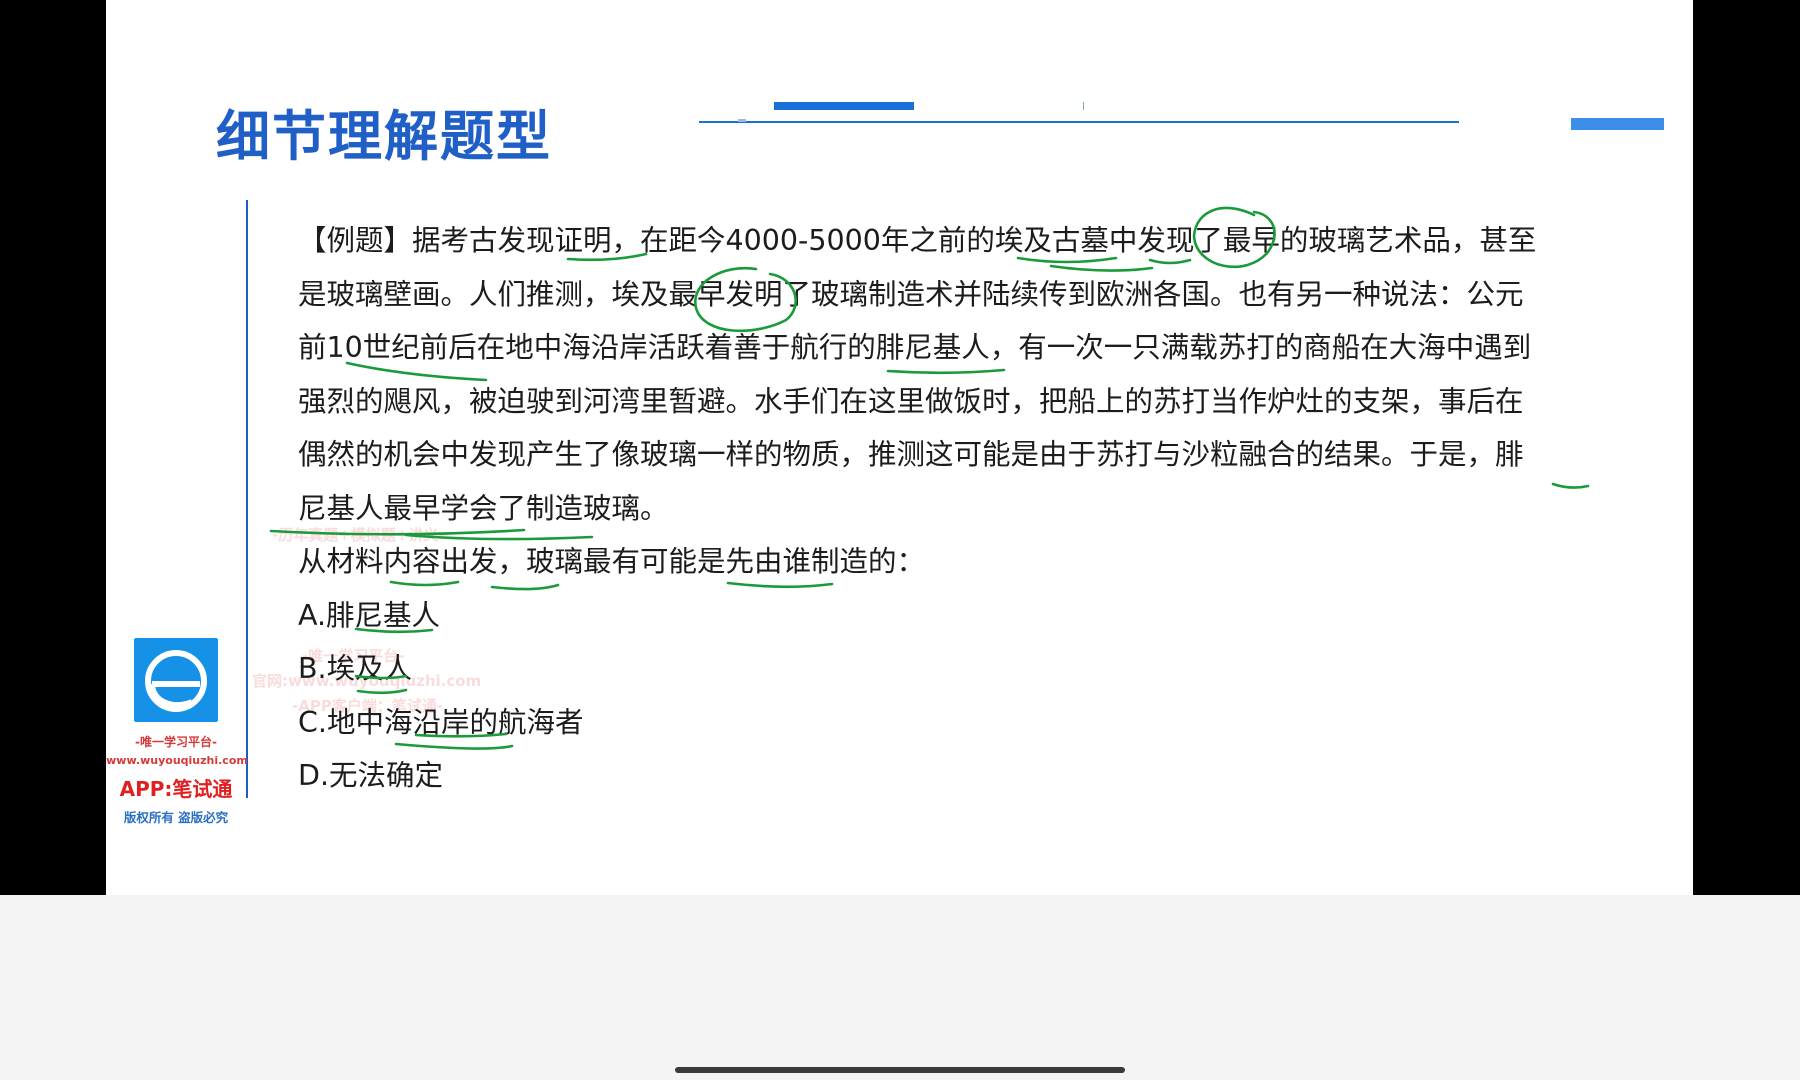  What do you see at coordinates (441, 722) in the screenshot?
I see `option-c: C.地中海沿岸的航海者` at bounding box center [441, 722].